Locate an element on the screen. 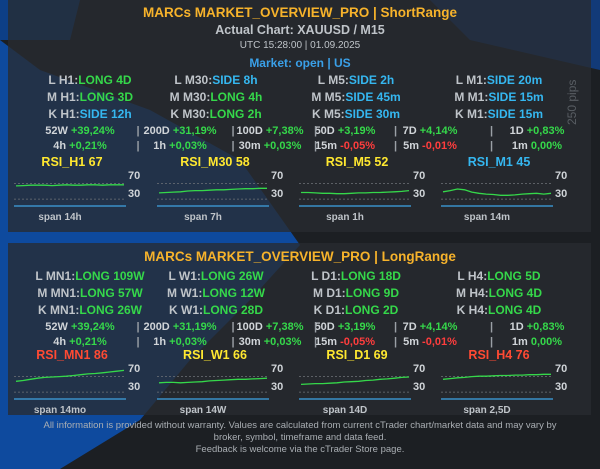 The width and height of the screenshot is (600, 469). long-perf-cell: 5m -0,01% is located at coordinates (430, 342).